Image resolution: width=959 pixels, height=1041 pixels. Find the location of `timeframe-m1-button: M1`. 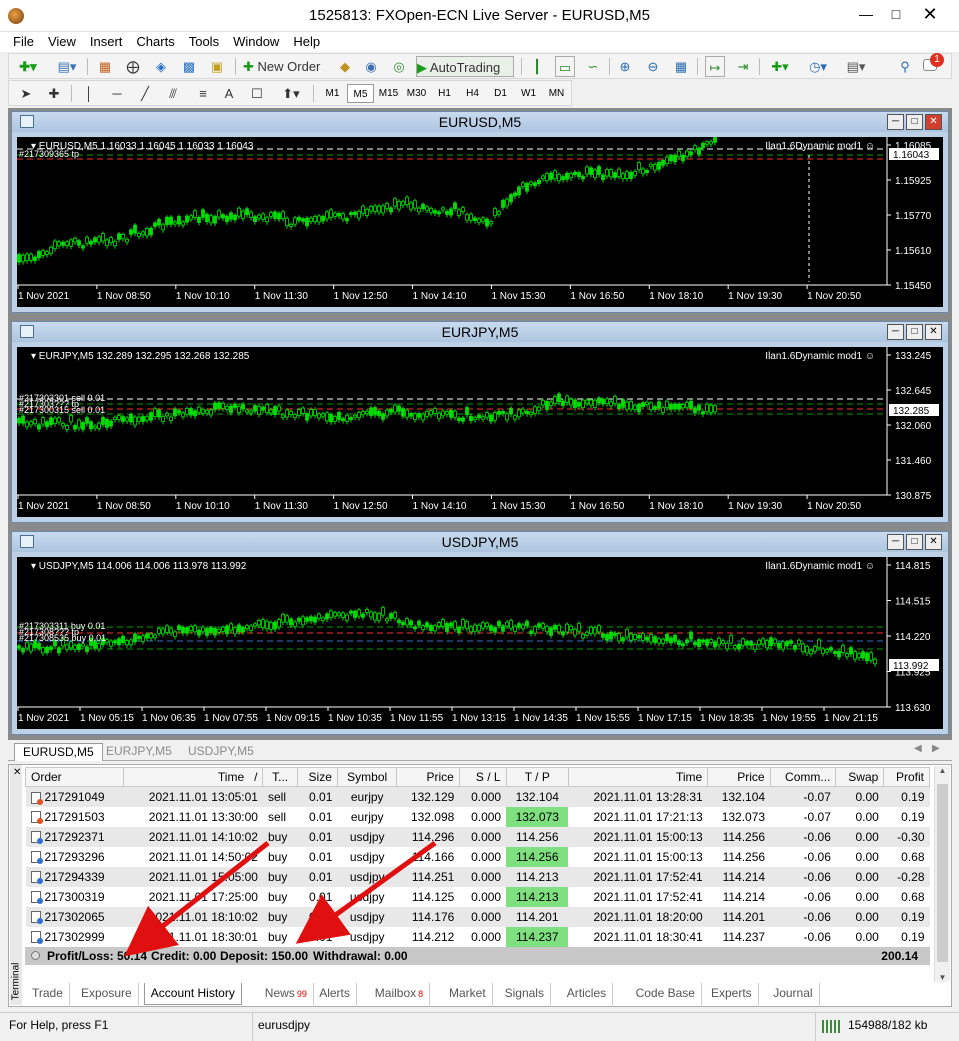

timeframe-m1-button: M1 is located at coordinates (332, 93).